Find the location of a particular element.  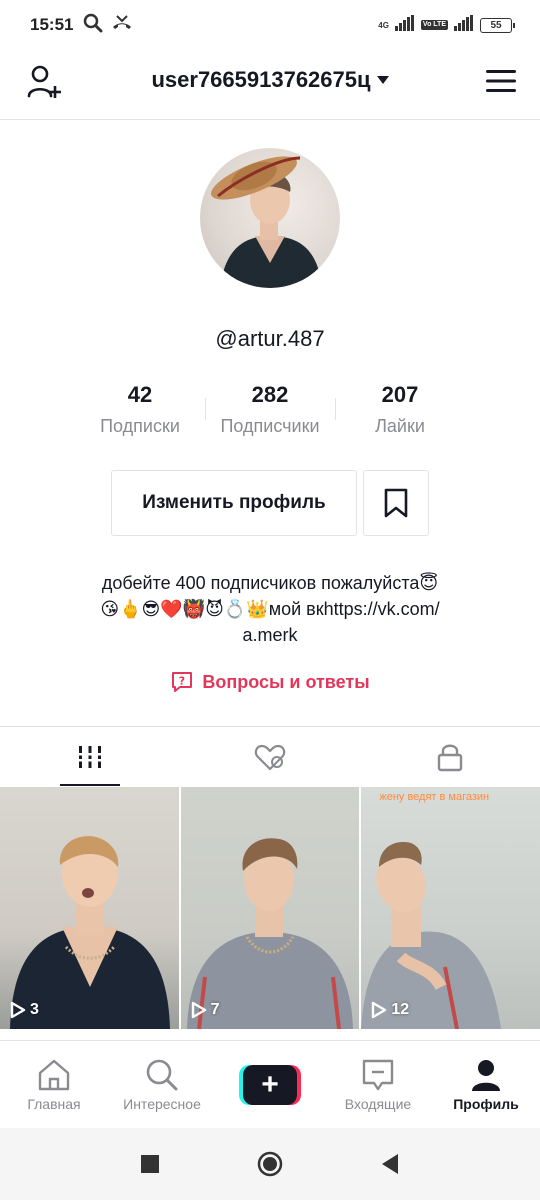

nav-discover: Интересное is located at coordinates (162, 1084).